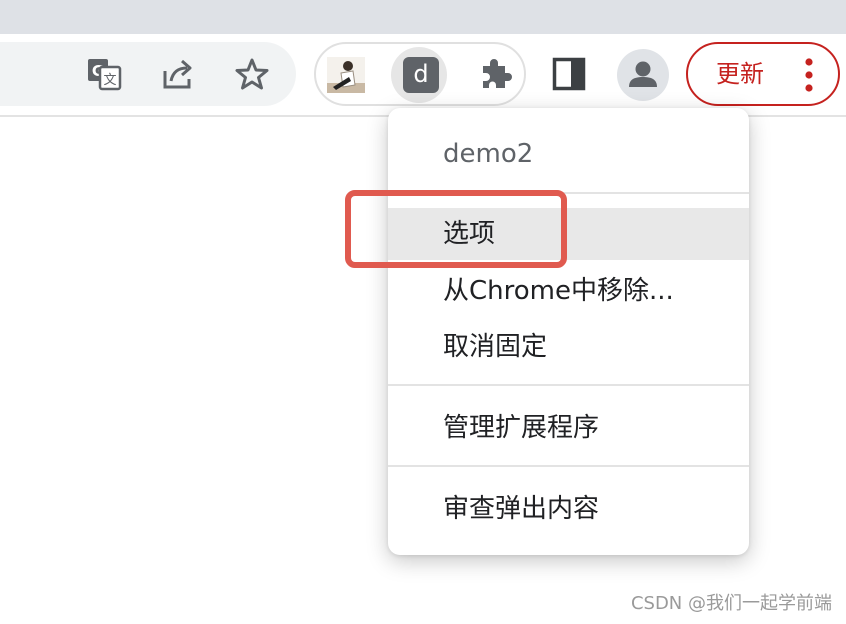  Describe the element at coordinates (178, 74) in the screenshot. I see `share-icon` at that location.